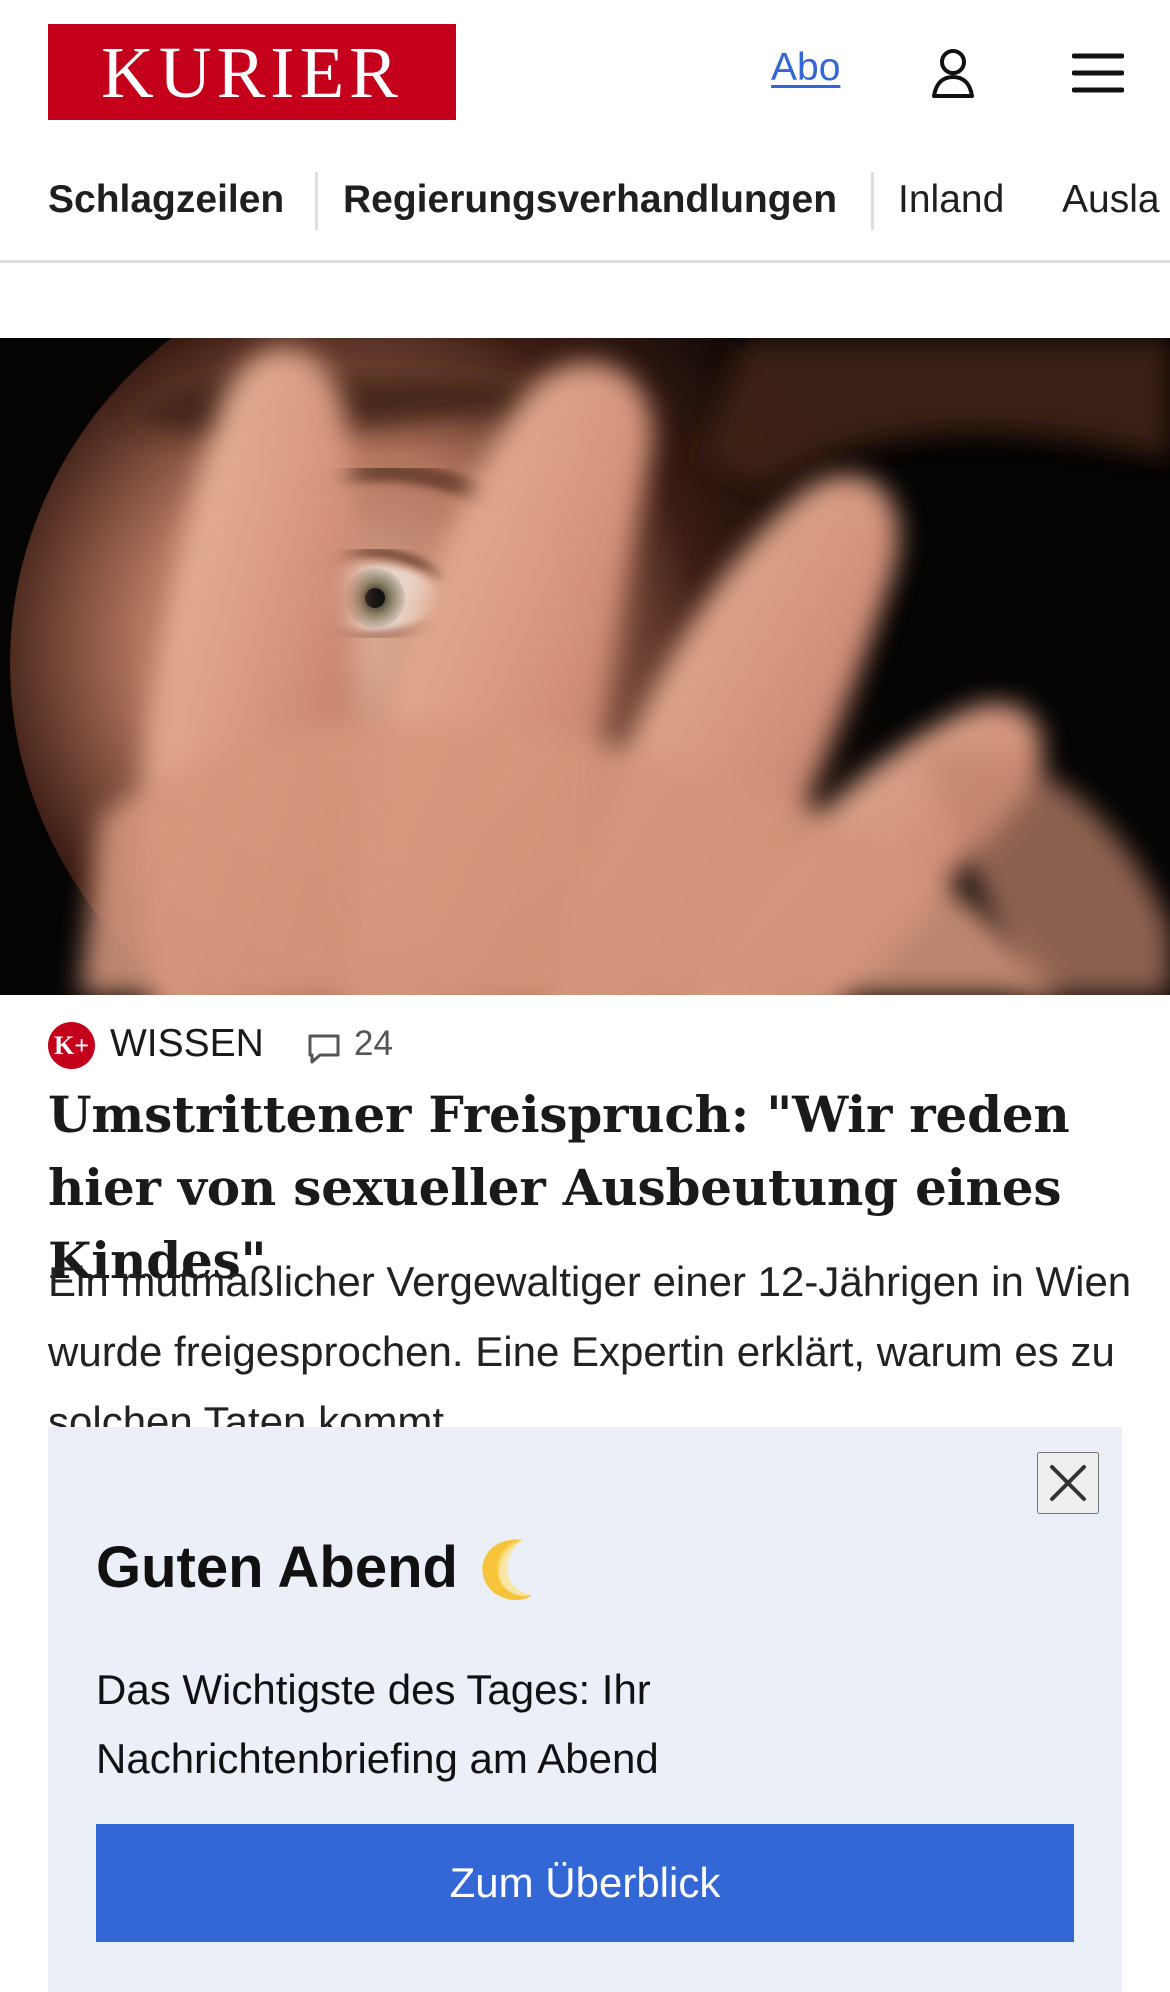 The height and width of the screenshot is (1992, 1170). Describe the element at coordinates (71, 1045) in the screenshot. I see `kurier-plus-icon: K+` at that location.